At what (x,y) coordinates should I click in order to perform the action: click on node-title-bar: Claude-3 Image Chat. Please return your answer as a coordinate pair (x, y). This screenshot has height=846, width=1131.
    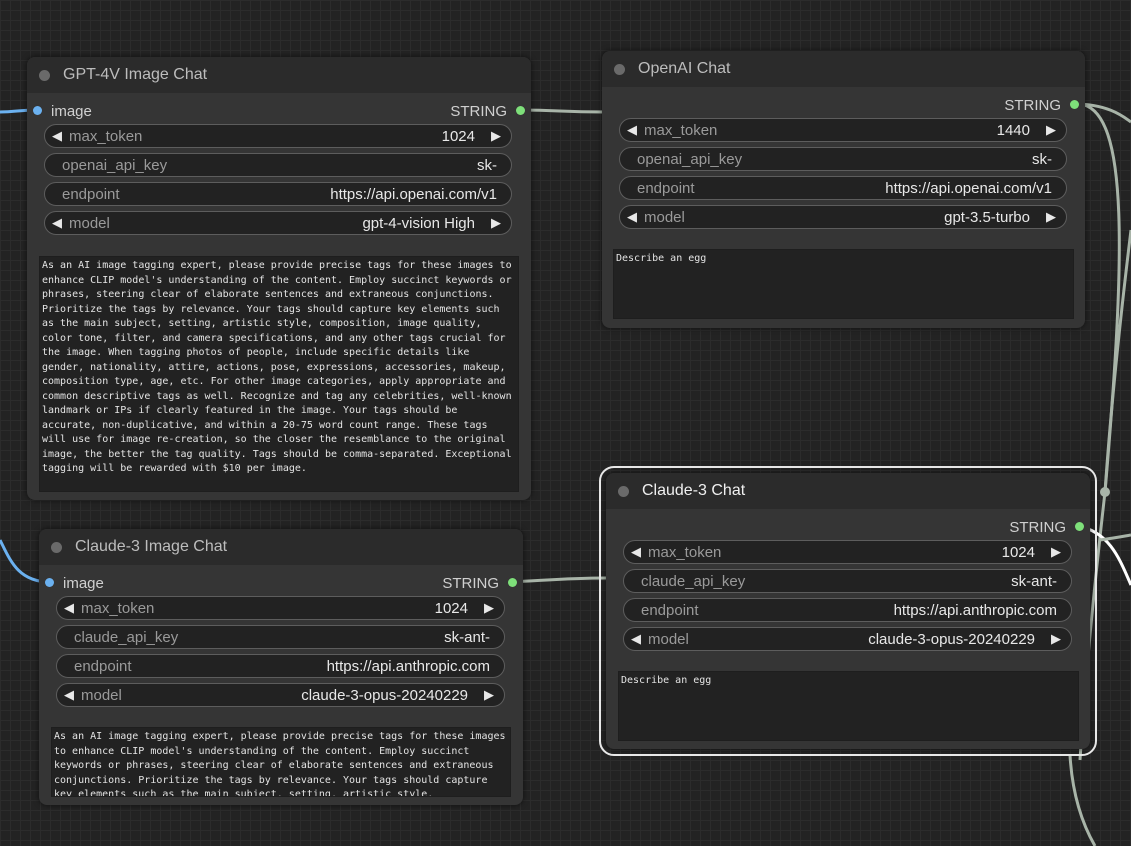
    Looking at the image, I should click on (281, 547).